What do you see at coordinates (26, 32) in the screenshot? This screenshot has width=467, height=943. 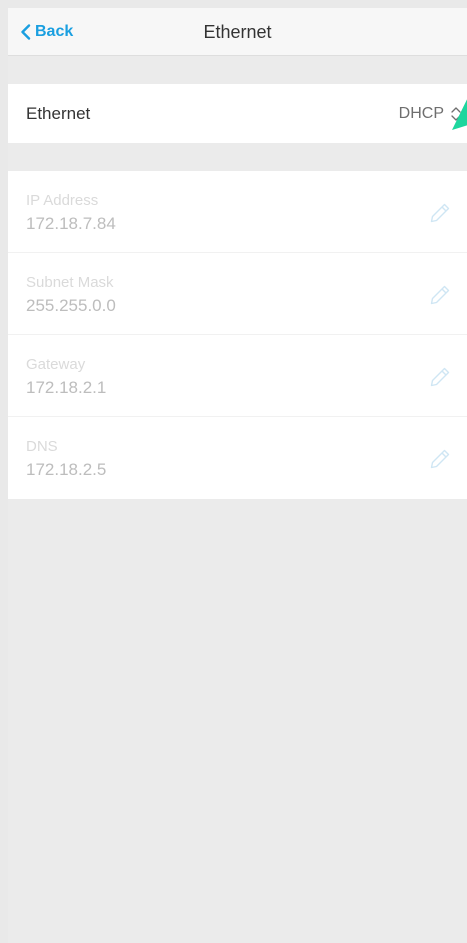 I see `chevron-left-icon` at bounding box center [26, 32].